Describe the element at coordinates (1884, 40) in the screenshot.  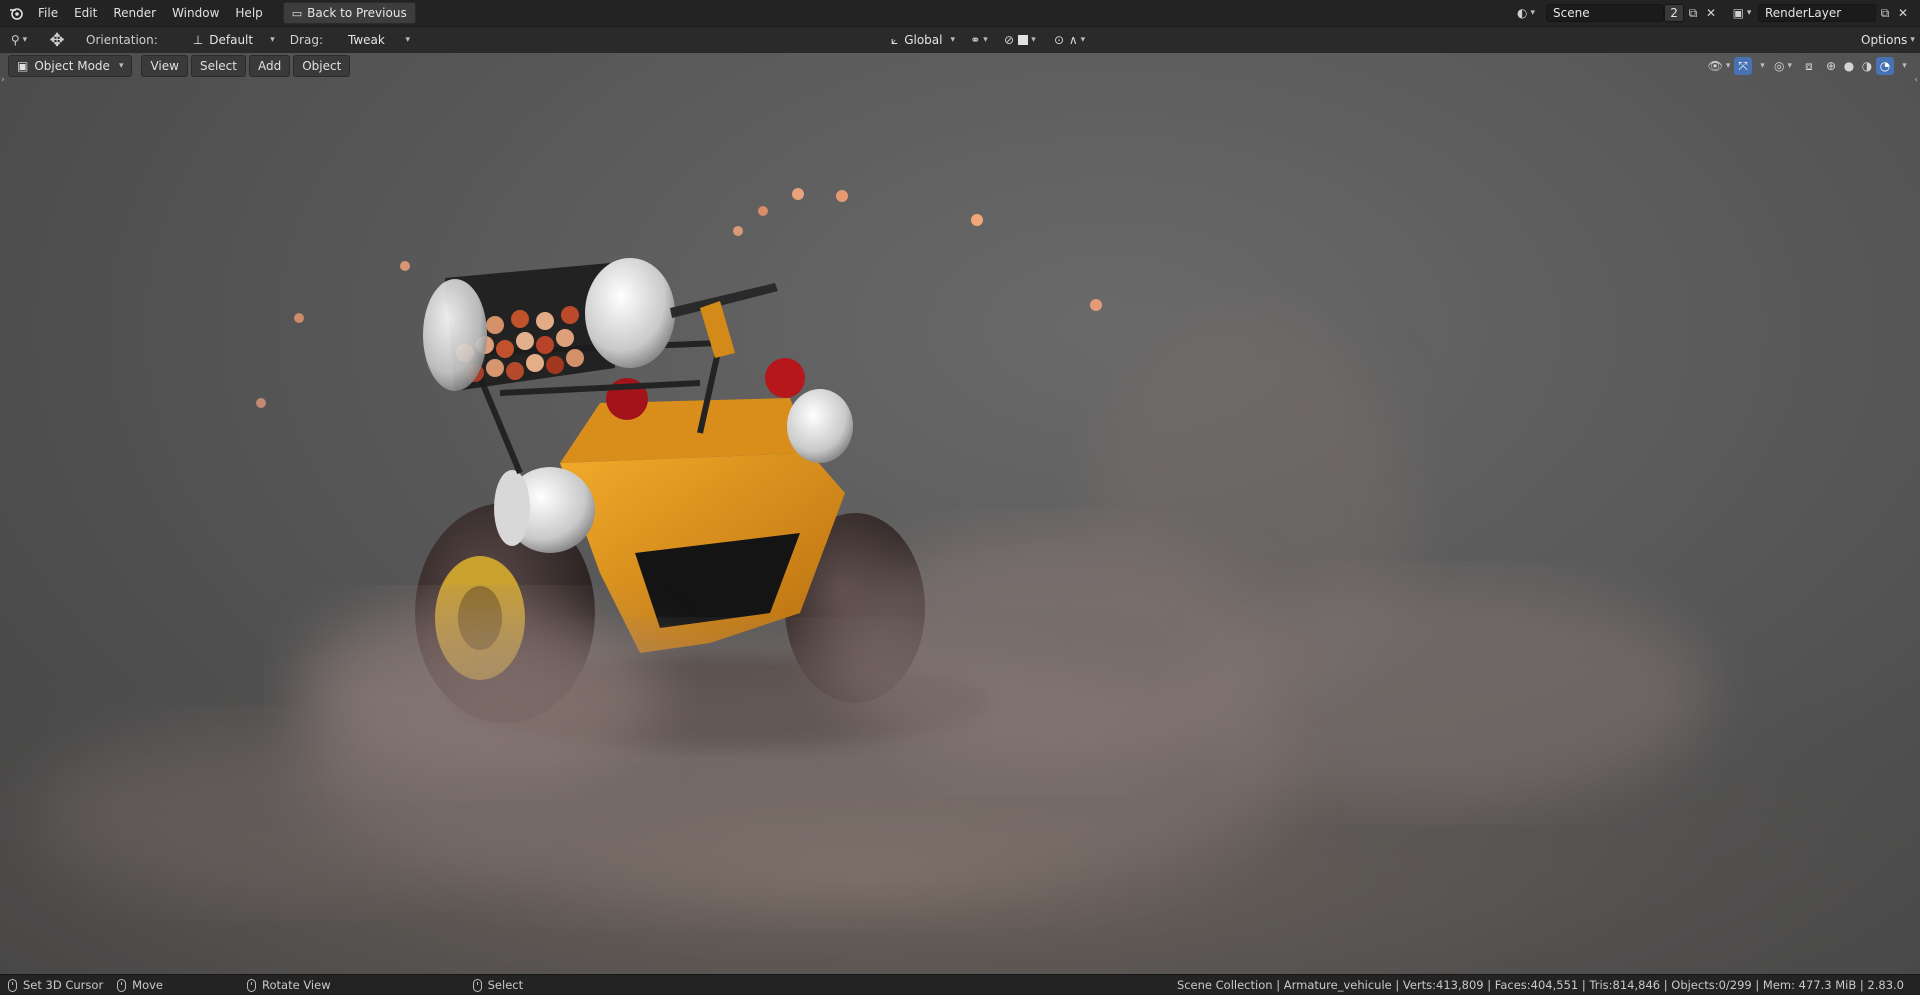
I see `options-dropdown: Options ▾` at that location.